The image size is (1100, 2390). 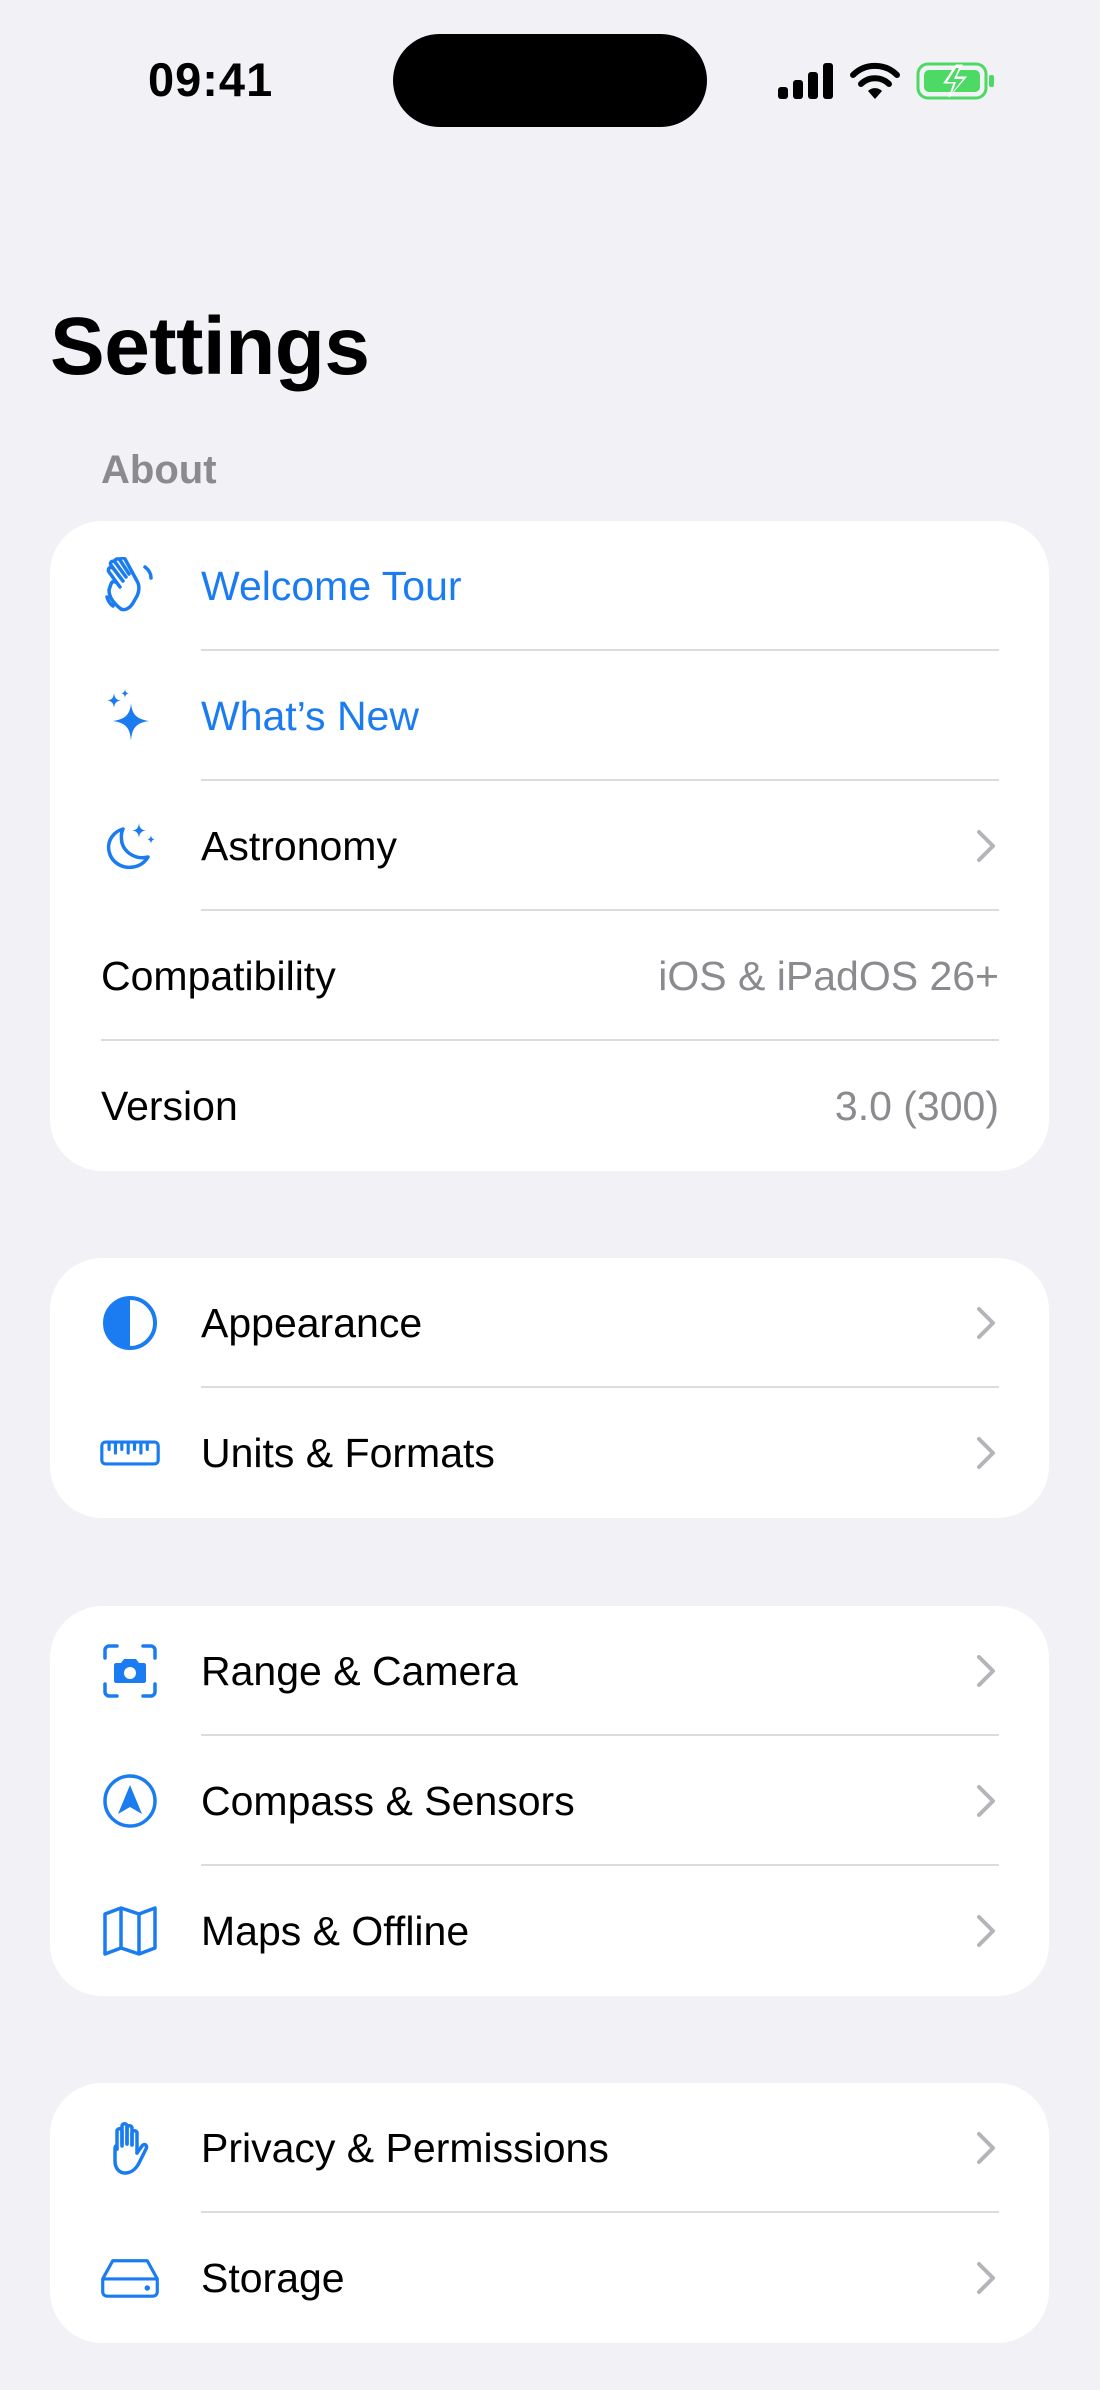 I want to click on status-time: 09:41, so click(x=211, y=79).